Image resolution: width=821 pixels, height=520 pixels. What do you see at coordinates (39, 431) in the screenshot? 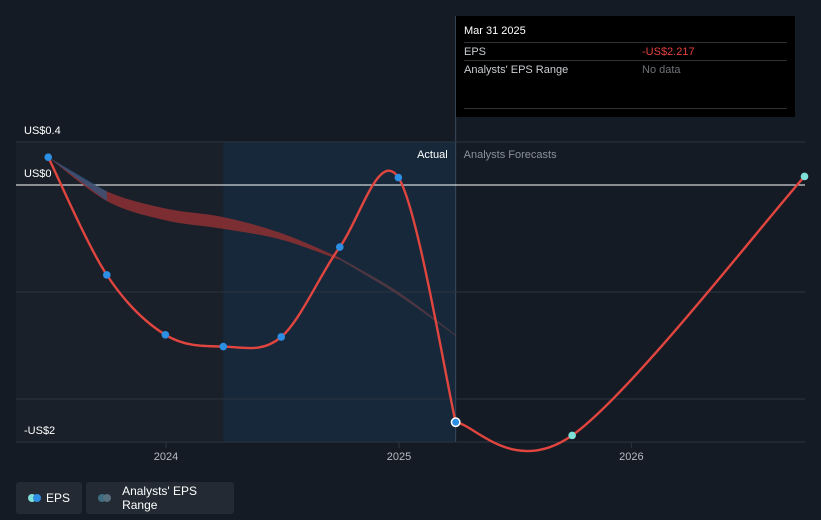
I see `y-axis-label: -US$2` at bounding box center [39, 431].